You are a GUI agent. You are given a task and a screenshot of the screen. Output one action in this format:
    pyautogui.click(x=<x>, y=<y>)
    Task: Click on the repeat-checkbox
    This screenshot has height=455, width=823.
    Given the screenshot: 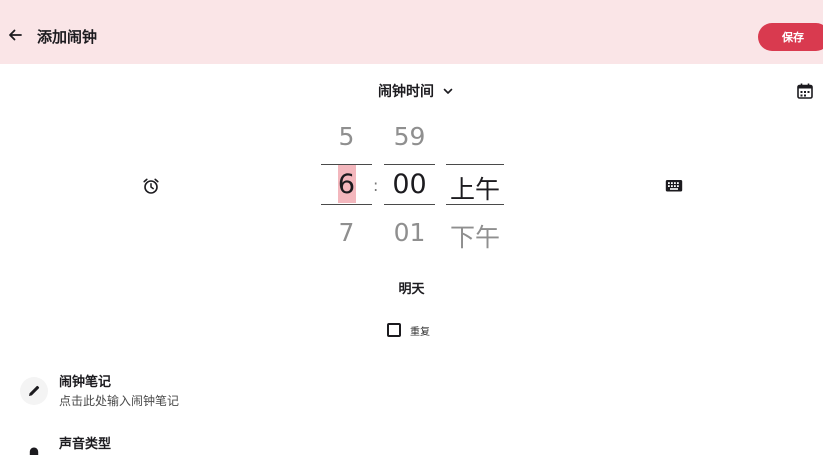 What is the action you would take?
    pyautogui.click(x=394, y=330)
    